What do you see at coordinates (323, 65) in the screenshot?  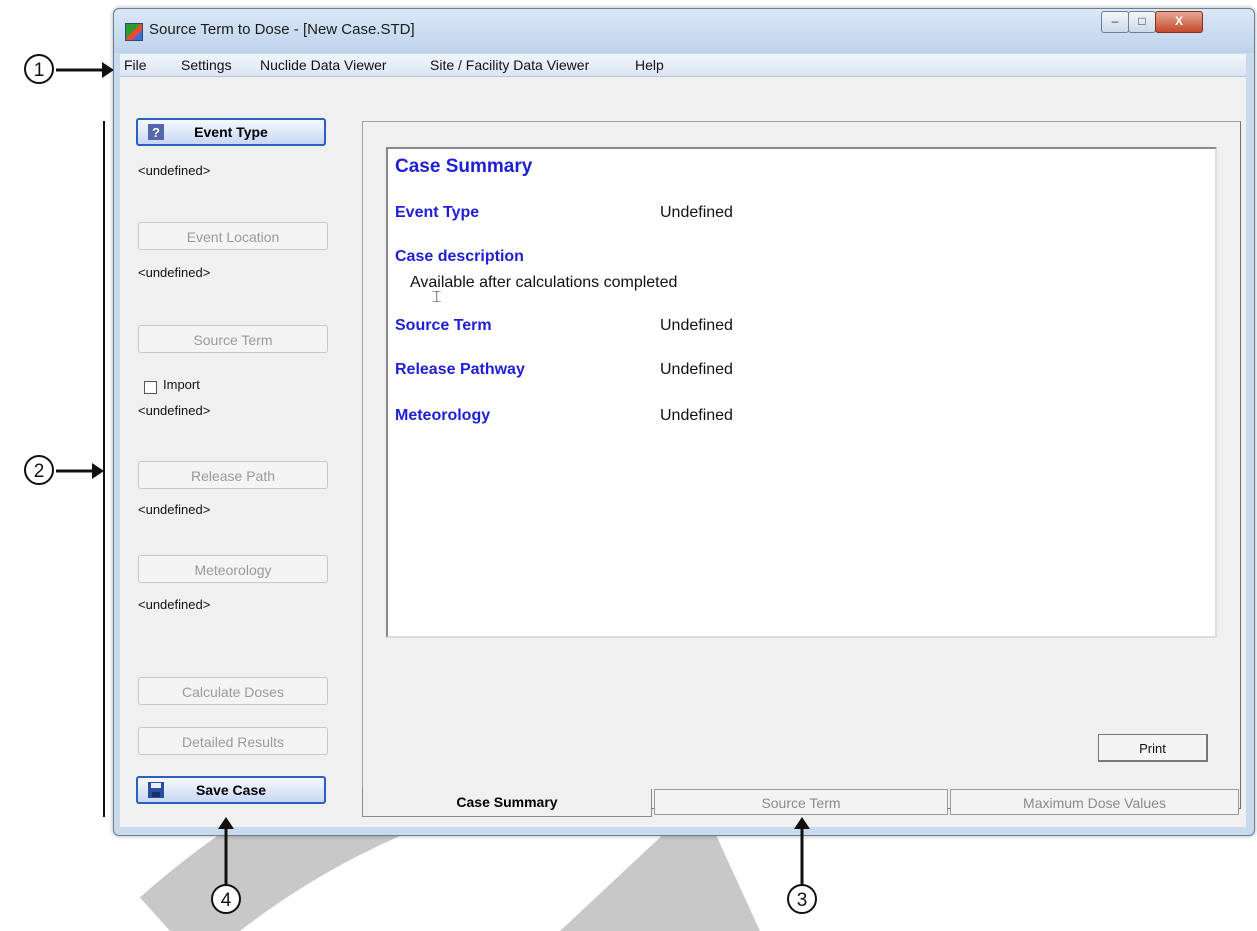 I see `menu-nuclide-data-viewer: Nuclide Data Viewer` at bounding box center [323, 65].